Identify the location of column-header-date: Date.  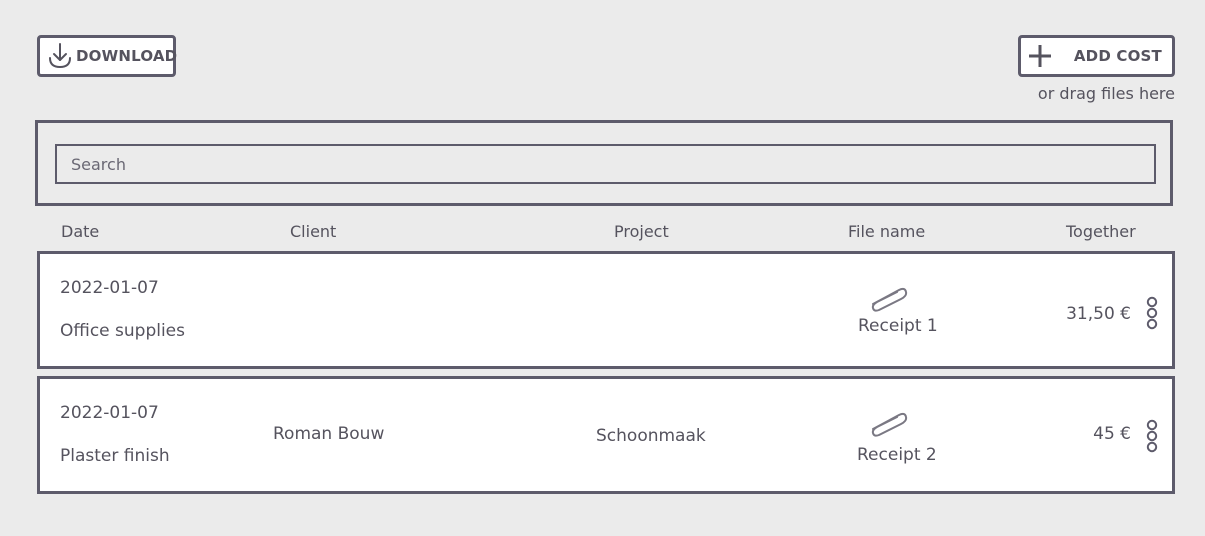
(80, 231).